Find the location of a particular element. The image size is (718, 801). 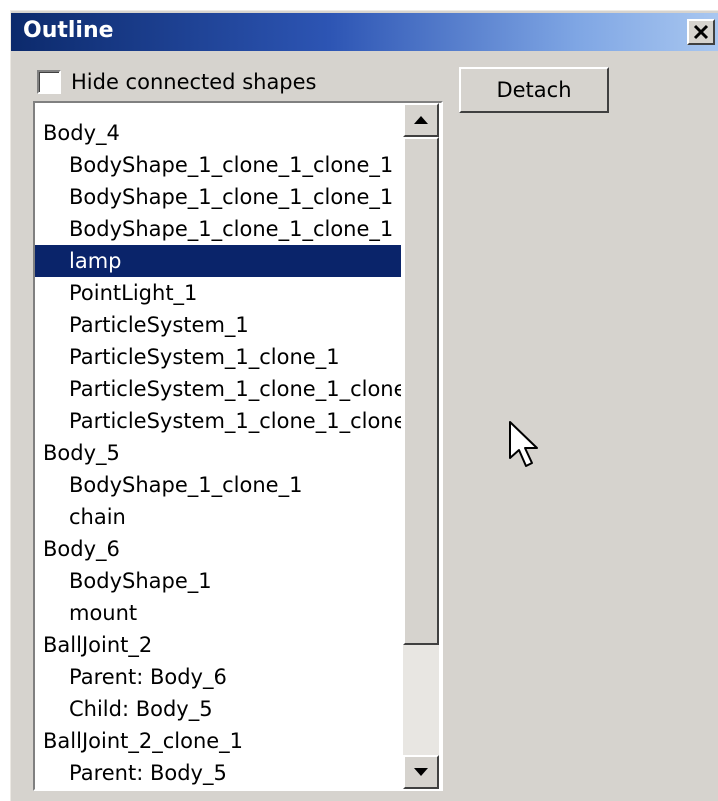

scroll-up-arrow-icon is located at coordinates (421, 120).